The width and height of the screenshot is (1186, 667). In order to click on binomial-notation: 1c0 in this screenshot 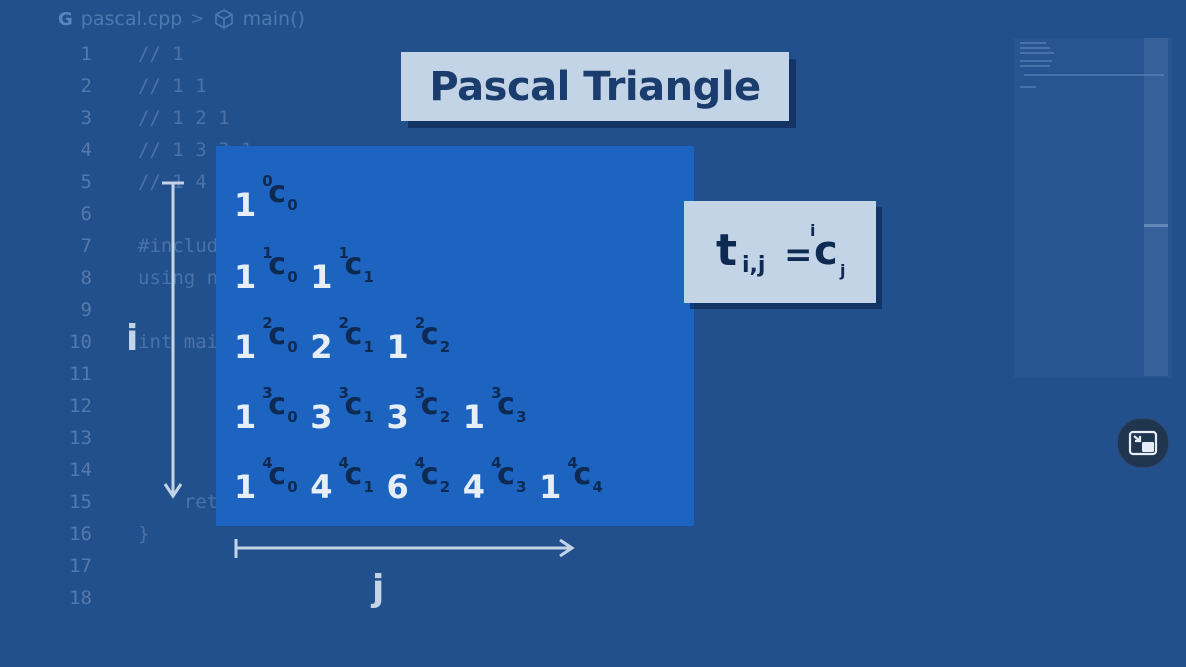, I will do `click(280, 266)`.